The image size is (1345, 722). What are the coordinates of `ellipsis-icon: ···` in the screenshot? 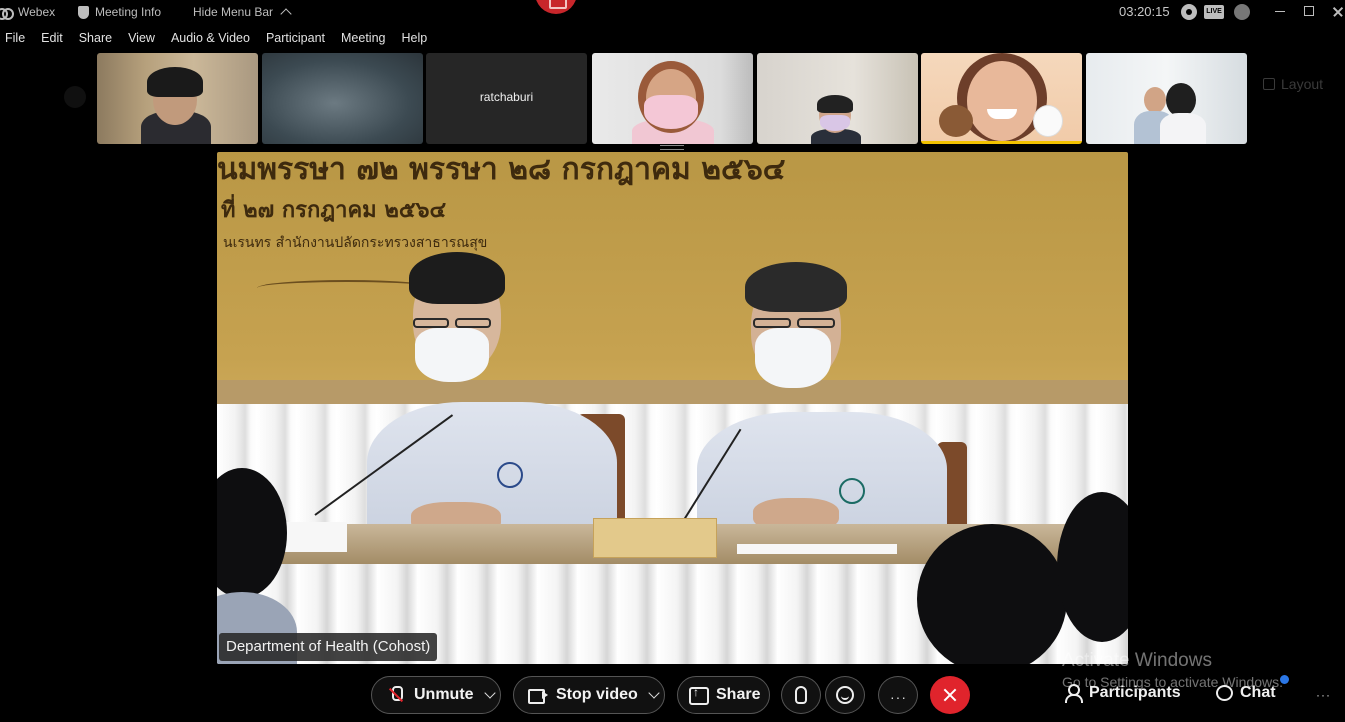 It's located at (898, 697).